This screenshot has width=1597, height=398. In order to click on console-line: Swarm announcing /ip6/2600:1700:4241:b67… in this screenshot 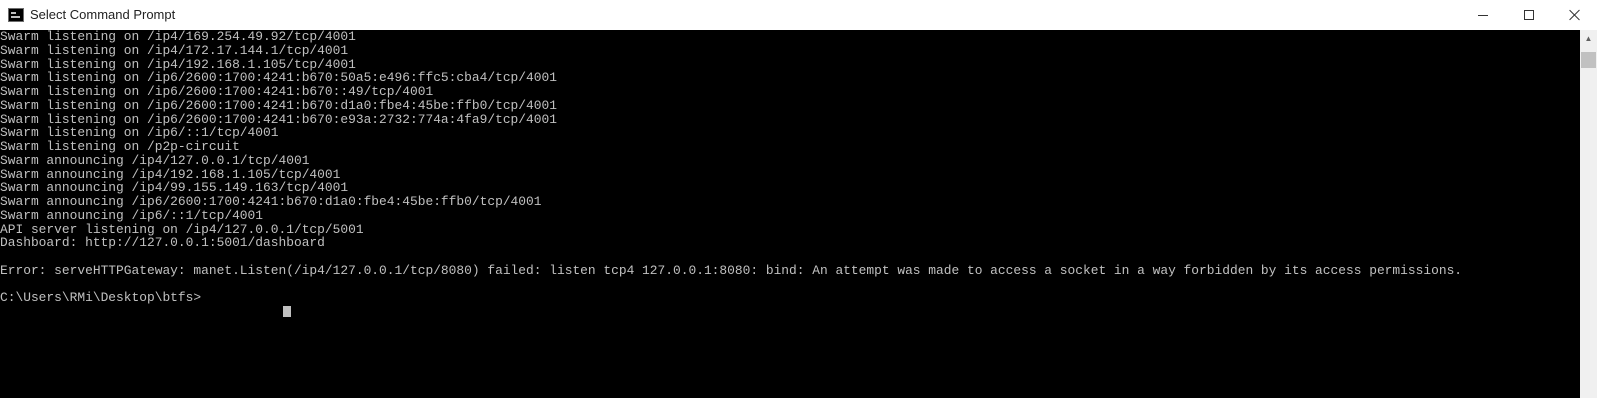, I will do `click(271, 201)`.